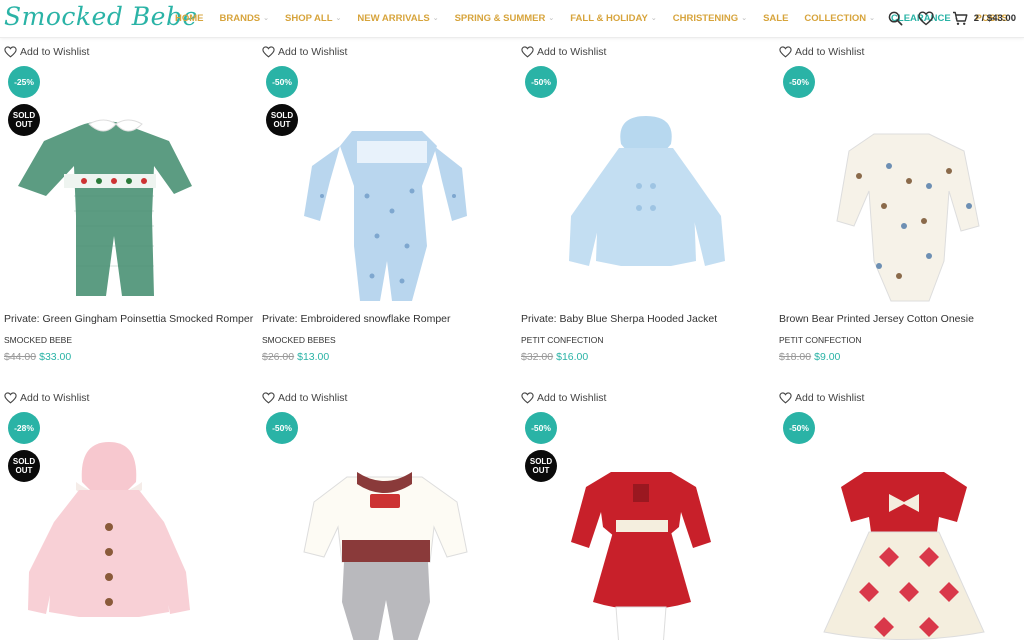  Describe the element at coordinates (945, 18) in the screenshot. I see `header-actions: 2 / $43.00` at that location.